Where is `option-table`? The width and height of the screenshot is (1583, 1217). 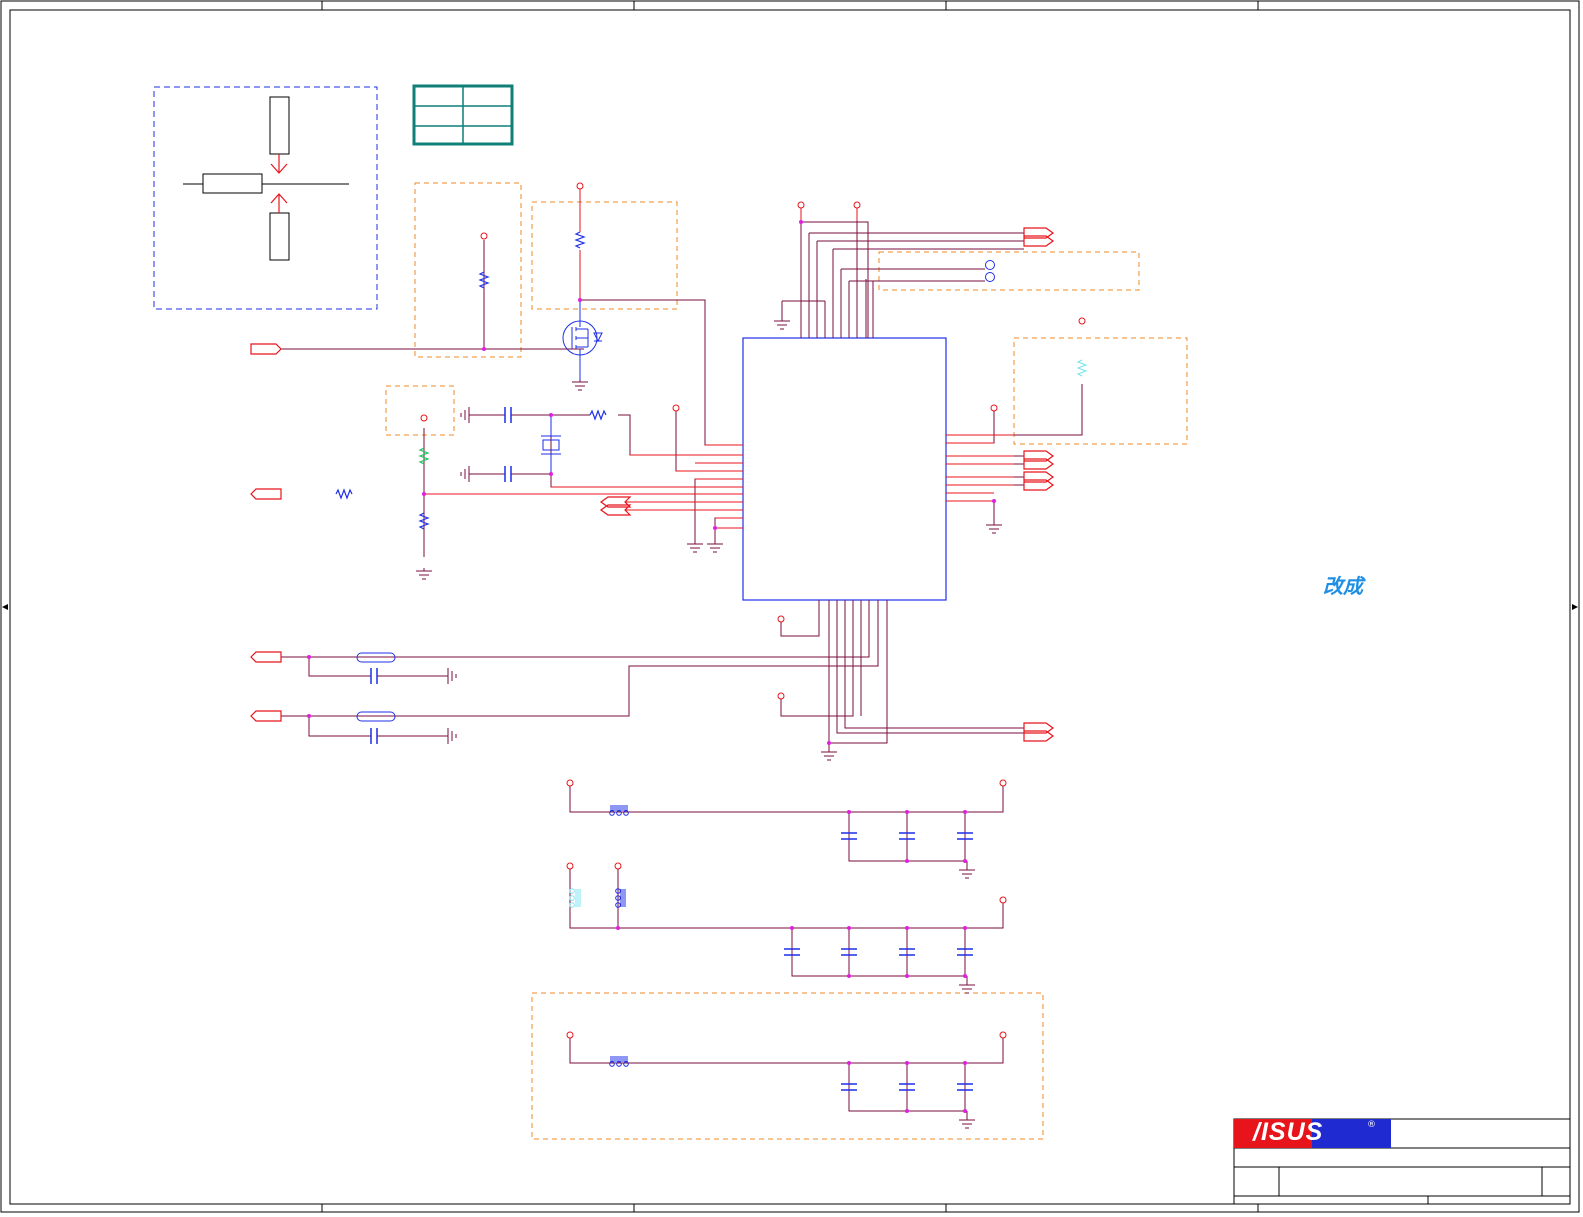
option-table is located at coordinates (463, 115).